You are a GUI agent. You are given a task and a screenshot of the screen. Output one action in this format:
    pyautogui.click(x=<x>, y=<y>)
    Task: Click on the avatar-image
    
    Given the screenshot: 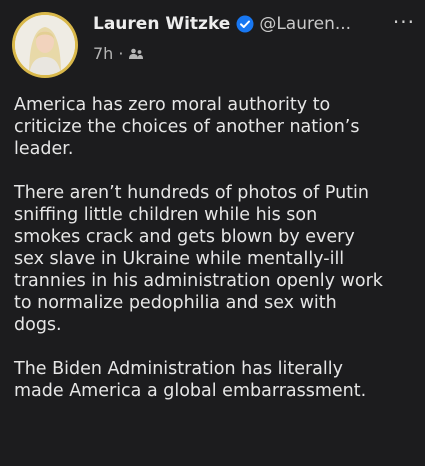 What is the action you would take?
    pyautogui.click(x=45, y=45)
    